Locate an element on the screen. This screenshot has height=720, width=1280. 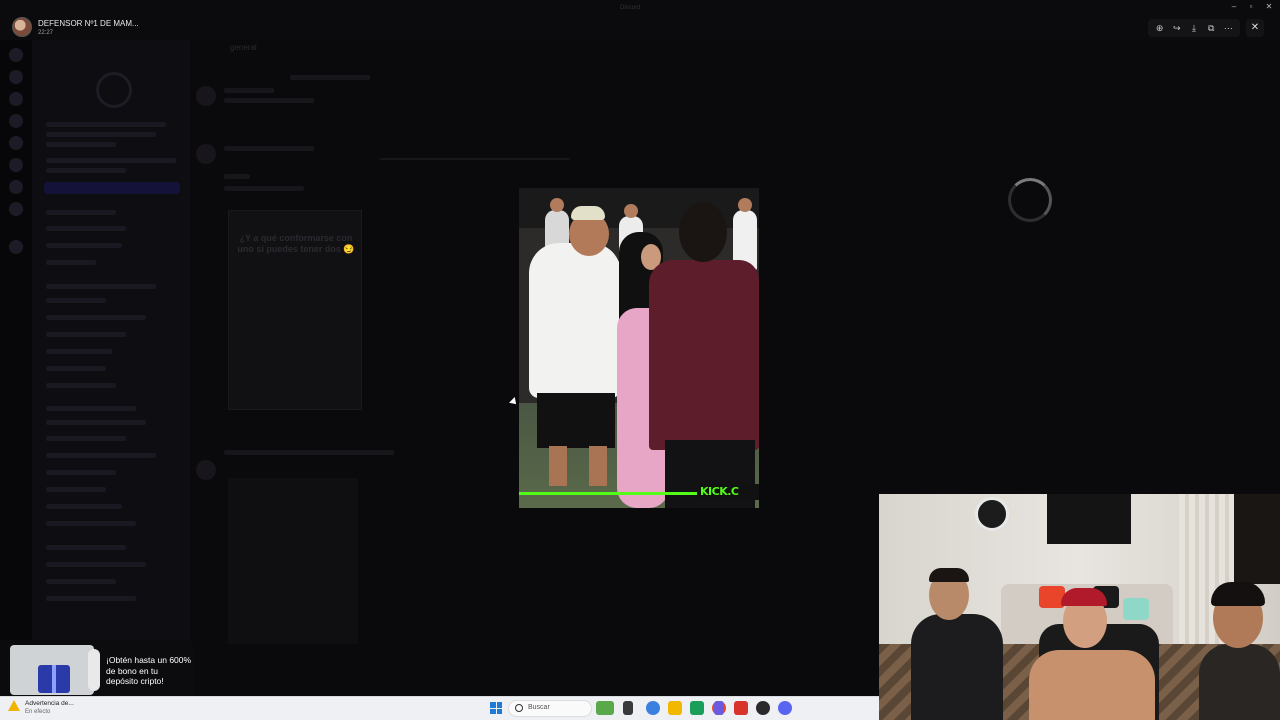
close-viewer-button: ✕ is located at coordinates (1255, 28).